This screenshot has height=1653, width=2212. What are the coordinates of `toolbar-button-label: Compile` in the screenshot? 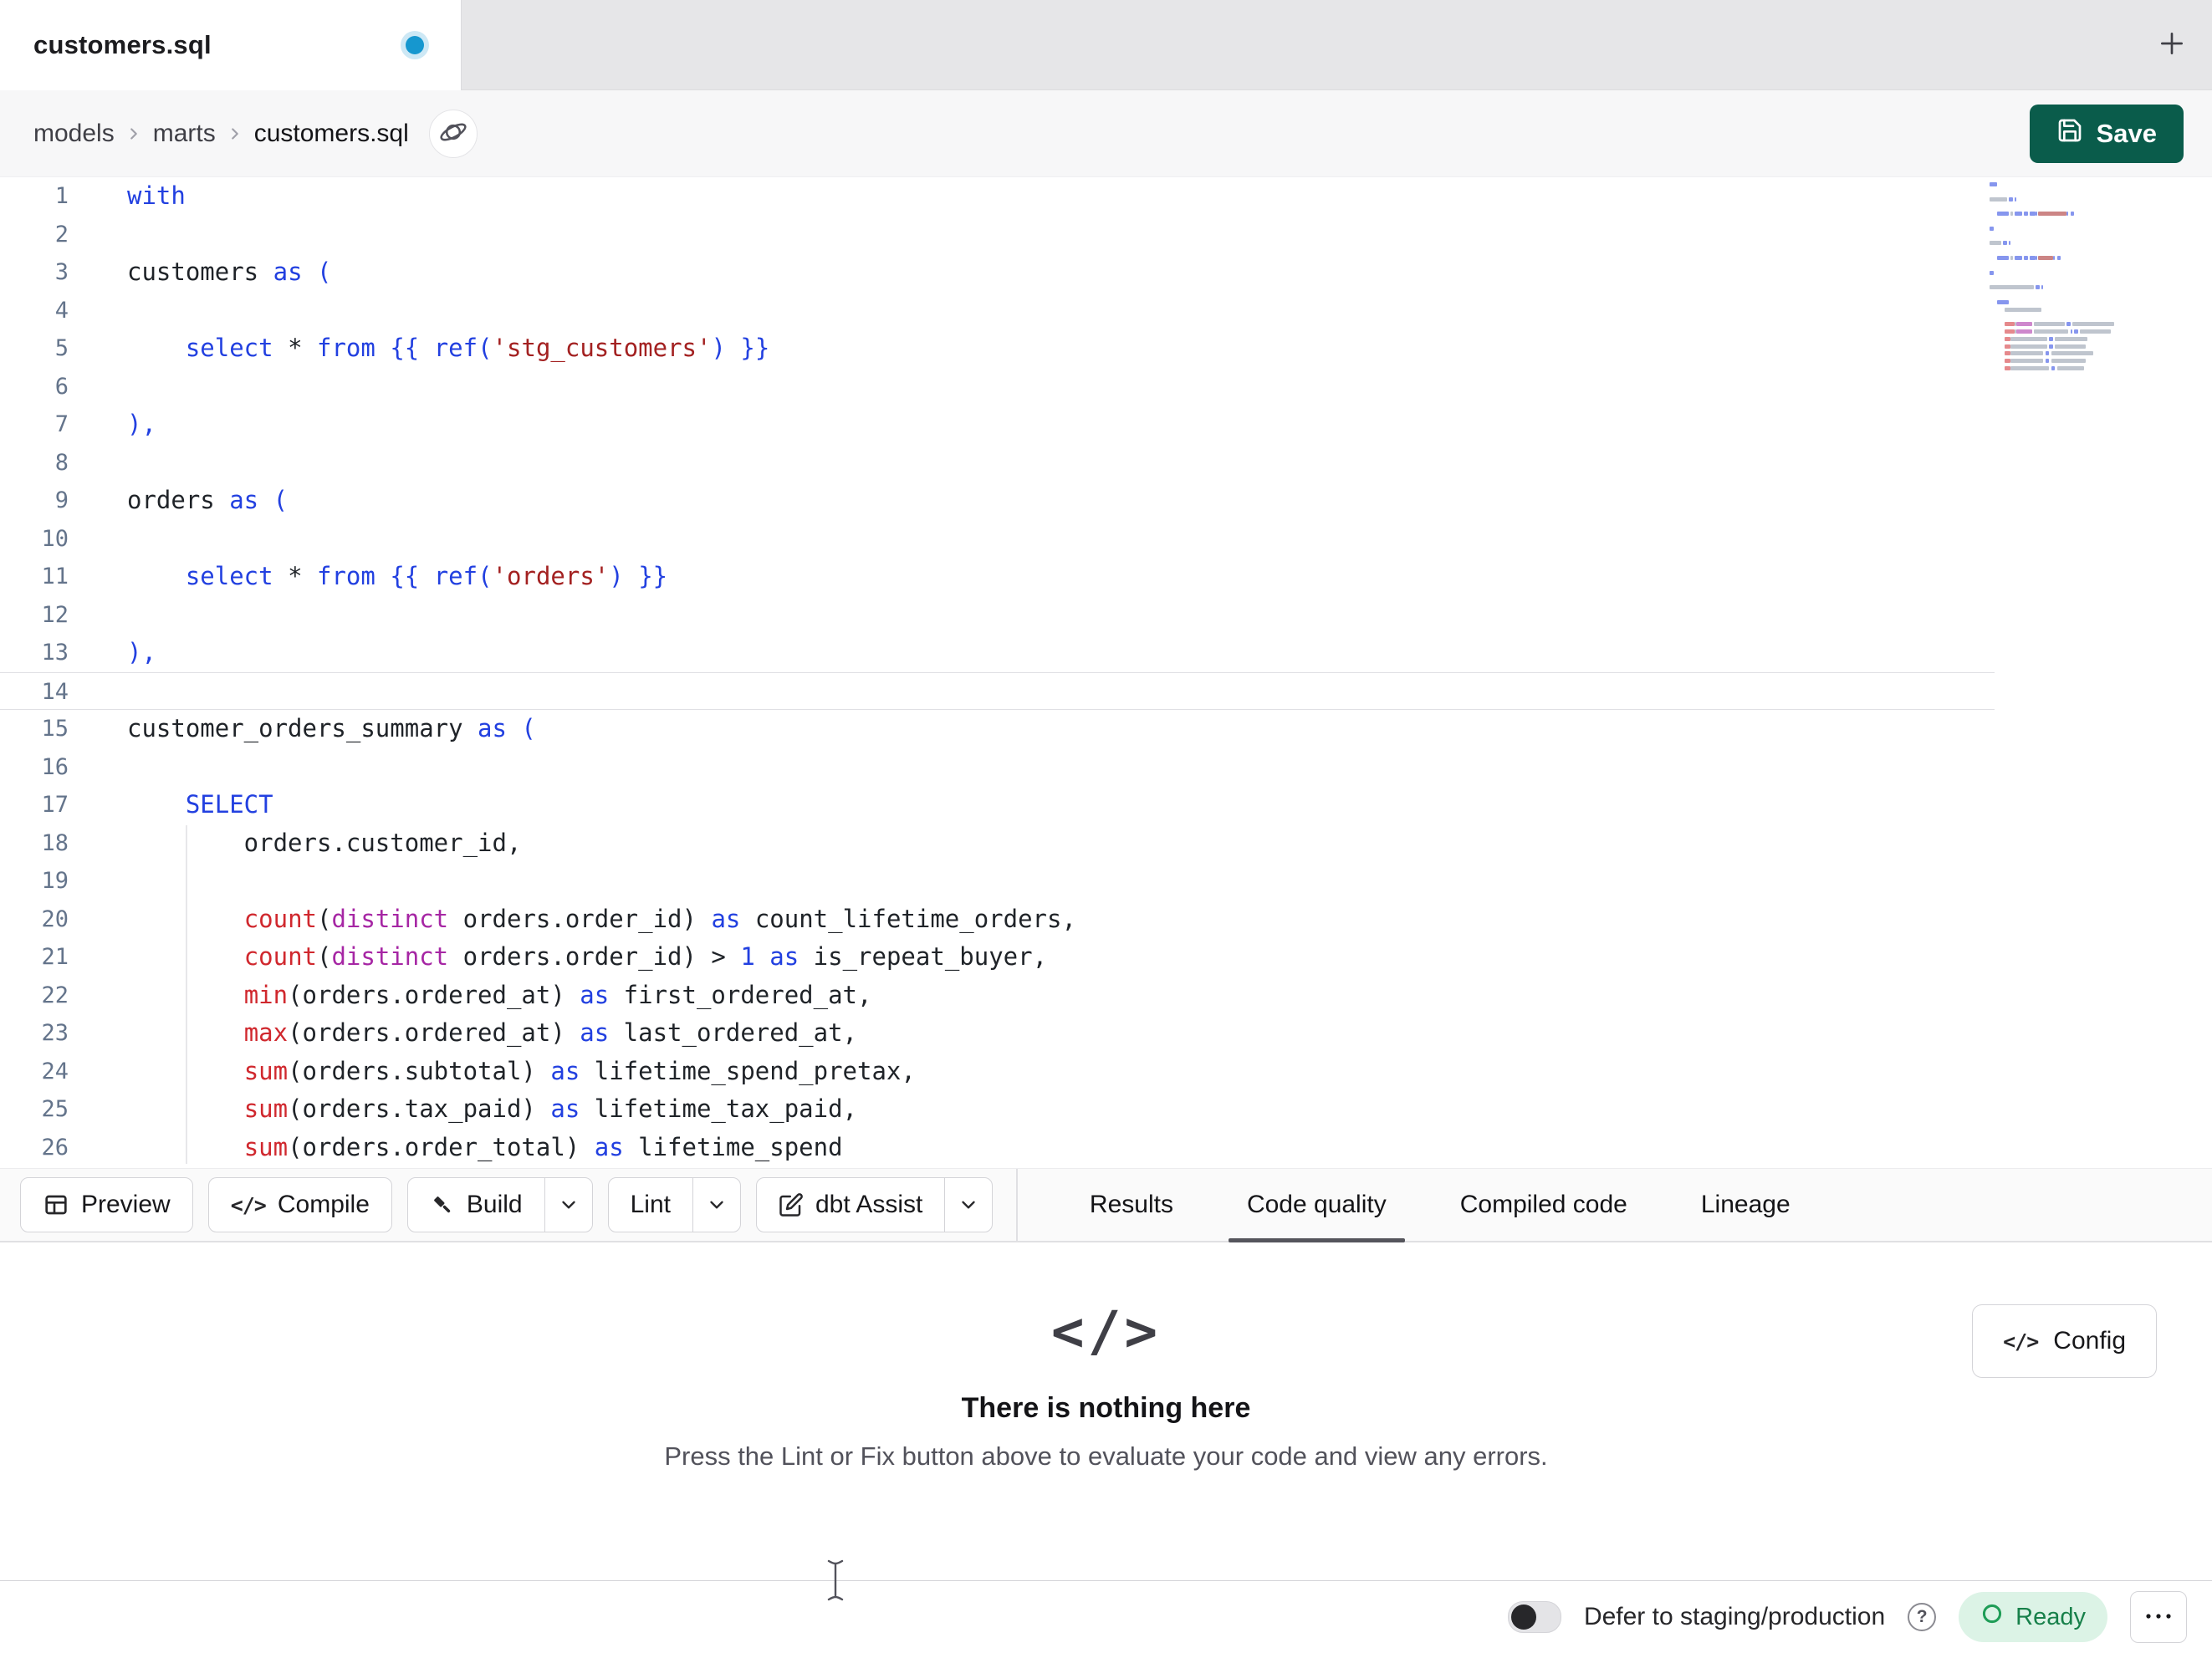 It's located at (324, 1204).